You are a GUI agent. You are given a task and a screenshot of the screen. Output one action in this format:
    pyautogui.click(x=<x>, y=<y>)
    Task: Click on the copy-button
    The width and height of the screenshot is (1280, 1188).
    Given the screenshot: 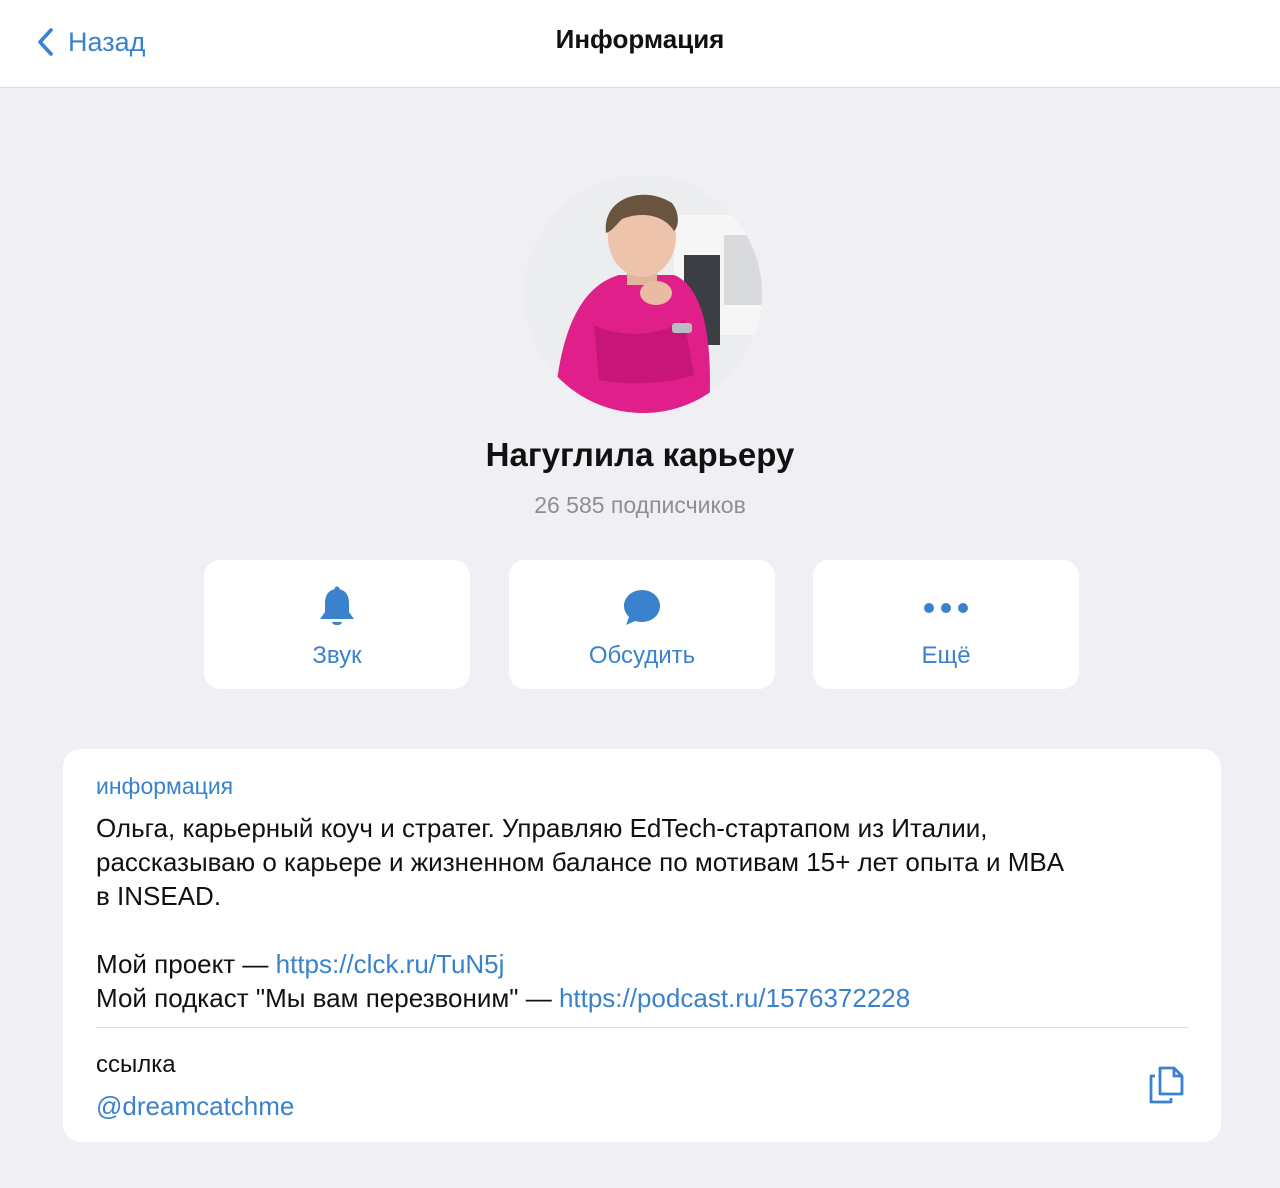 What is the action you would take?
    pyautogui.click(x=1167, y=1087)
    